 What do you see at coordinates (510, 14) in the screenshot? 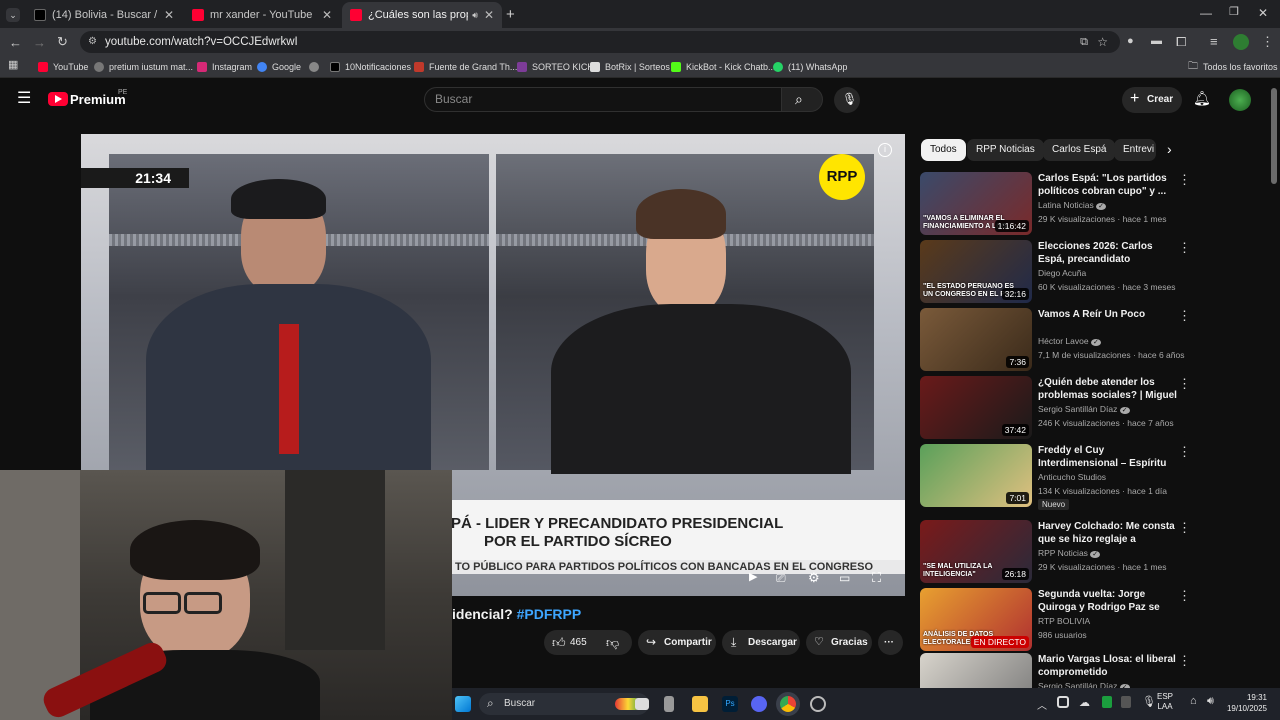
I see `new-tab-icon: +` at bounding box center [510, 14].